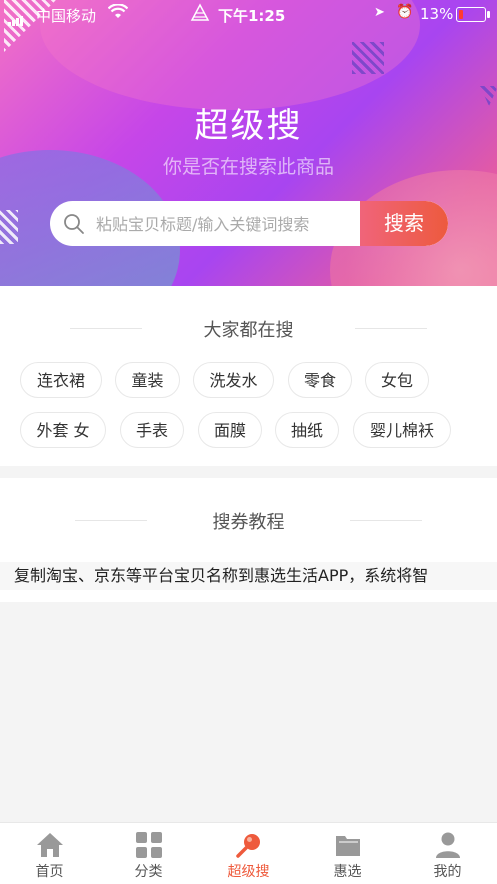 The height and width of the screenshot is (884, 497). What do you see at coordinates (248, 167) in the screenshot?
I see `page-subtitle: 你是否在搜索此商品` at bounding box center [248, 167].